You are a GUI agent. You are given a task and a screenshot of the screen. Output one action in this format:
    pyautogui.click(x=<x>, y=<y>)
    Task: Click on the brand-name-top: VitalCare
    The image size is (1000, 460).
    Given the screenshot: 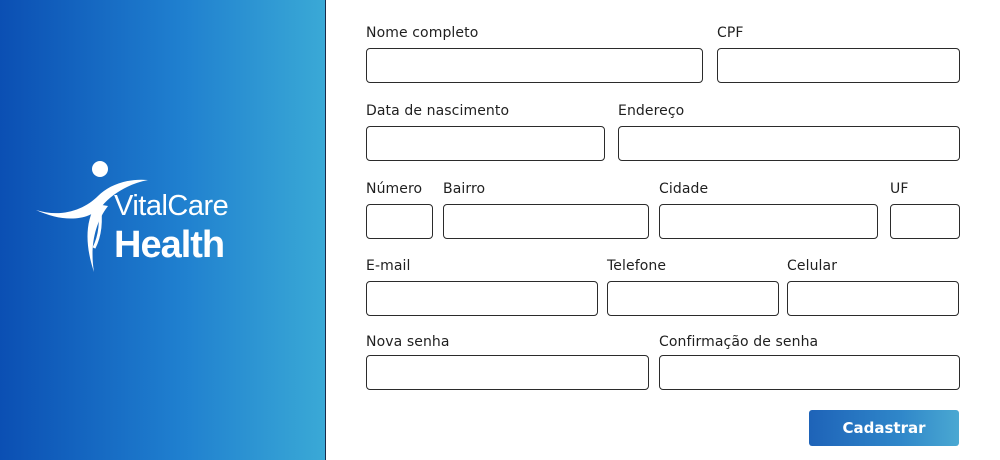 What is the action you would take?
    pyautogui.click(x=171, y=206)
    